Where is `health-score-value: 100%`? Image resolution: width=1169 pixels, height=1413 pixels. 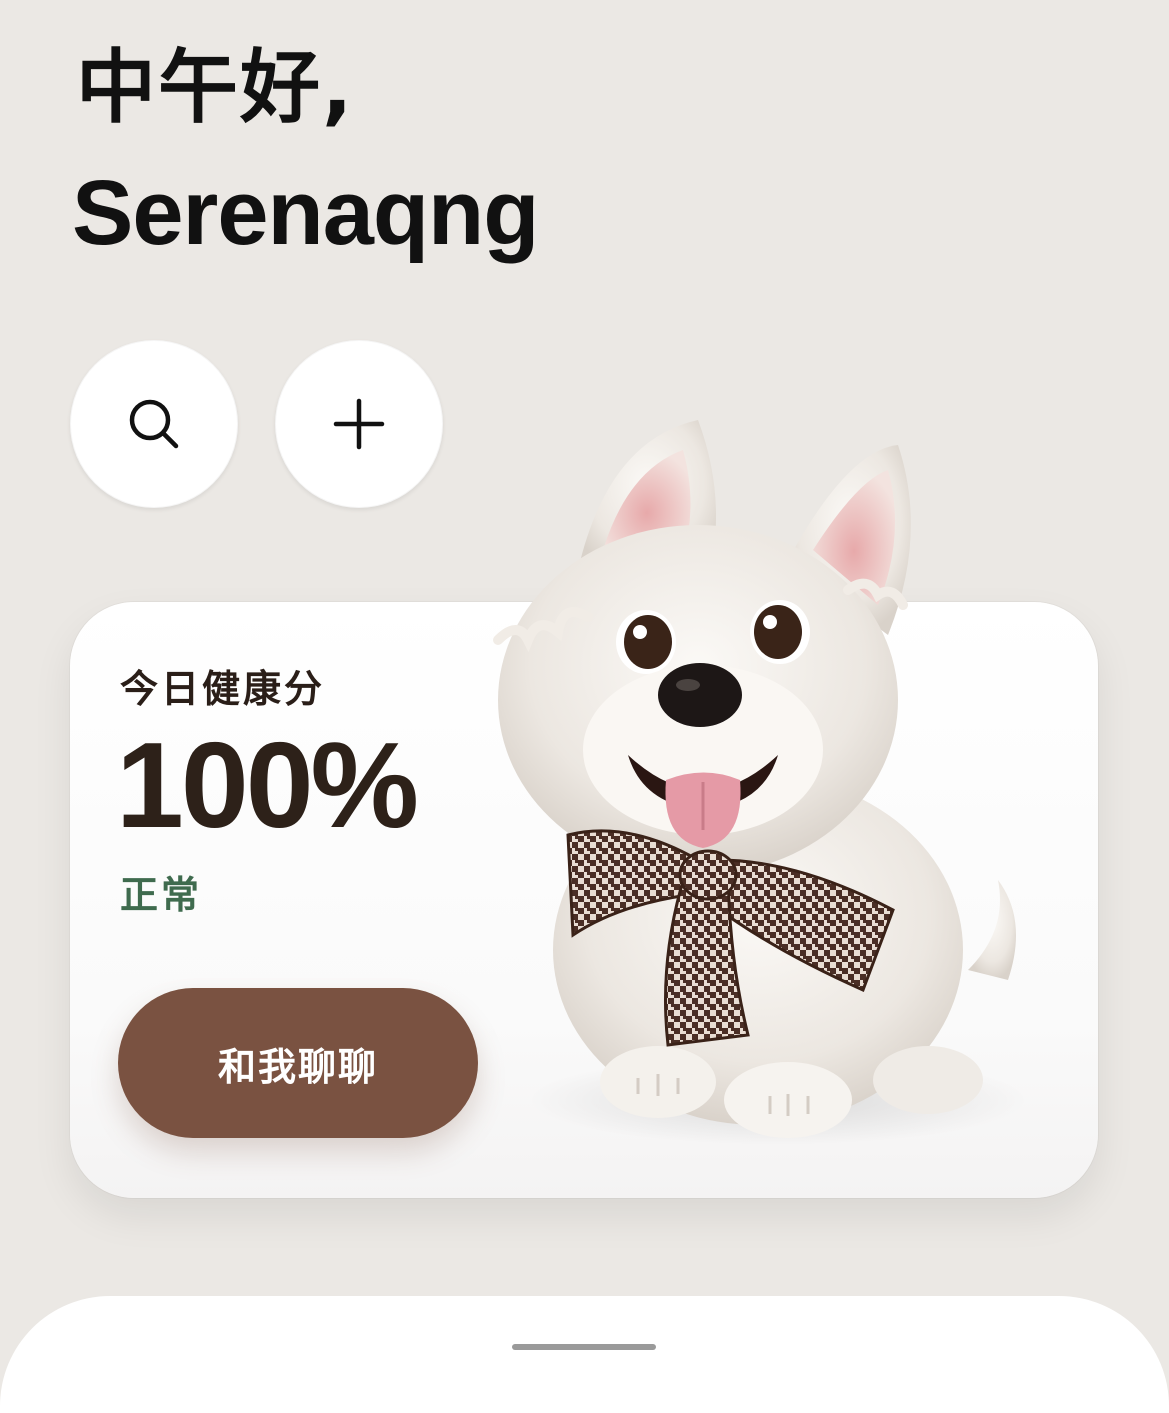
health-score-value: 100% is located at coordinates (267, 785).